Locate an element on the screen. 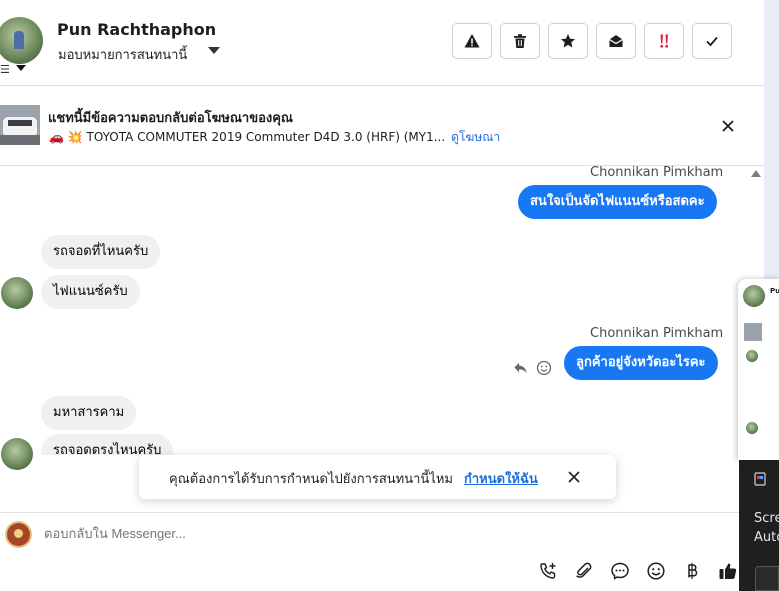 The height and width of the screenshot is (591, 779). attach-file-button is located at coordinates (584, 571).